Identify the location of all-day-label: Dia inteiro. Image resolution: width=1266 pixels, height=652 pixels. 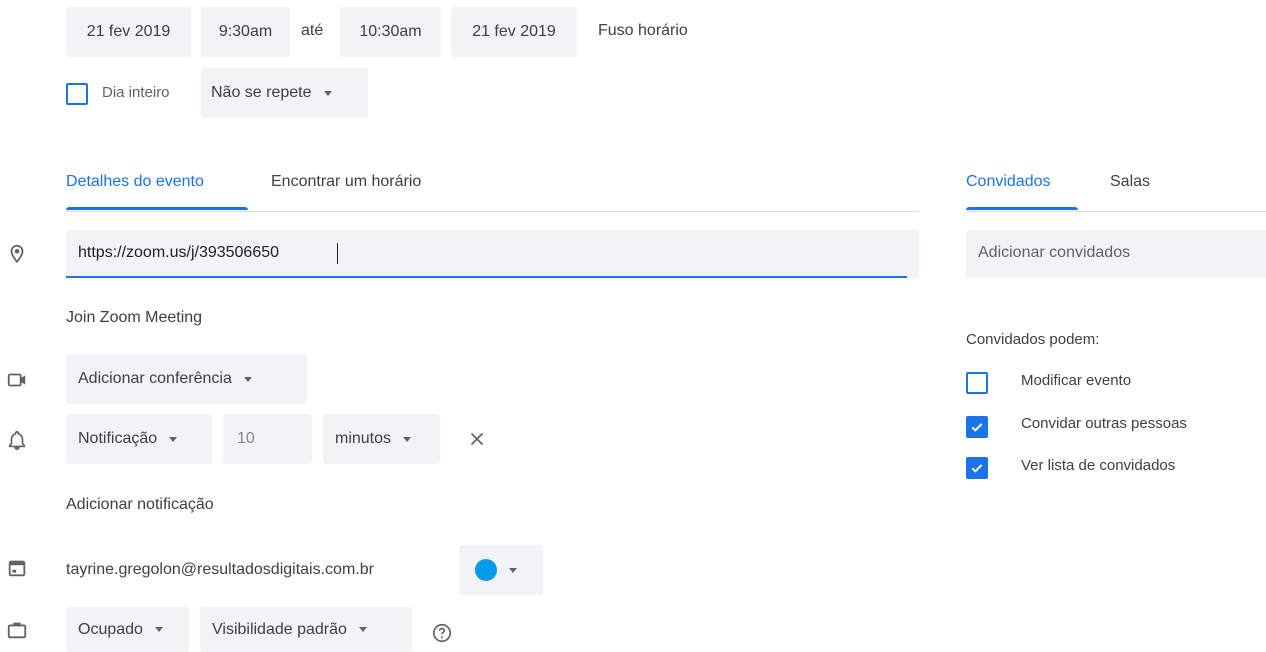
(136, 92).